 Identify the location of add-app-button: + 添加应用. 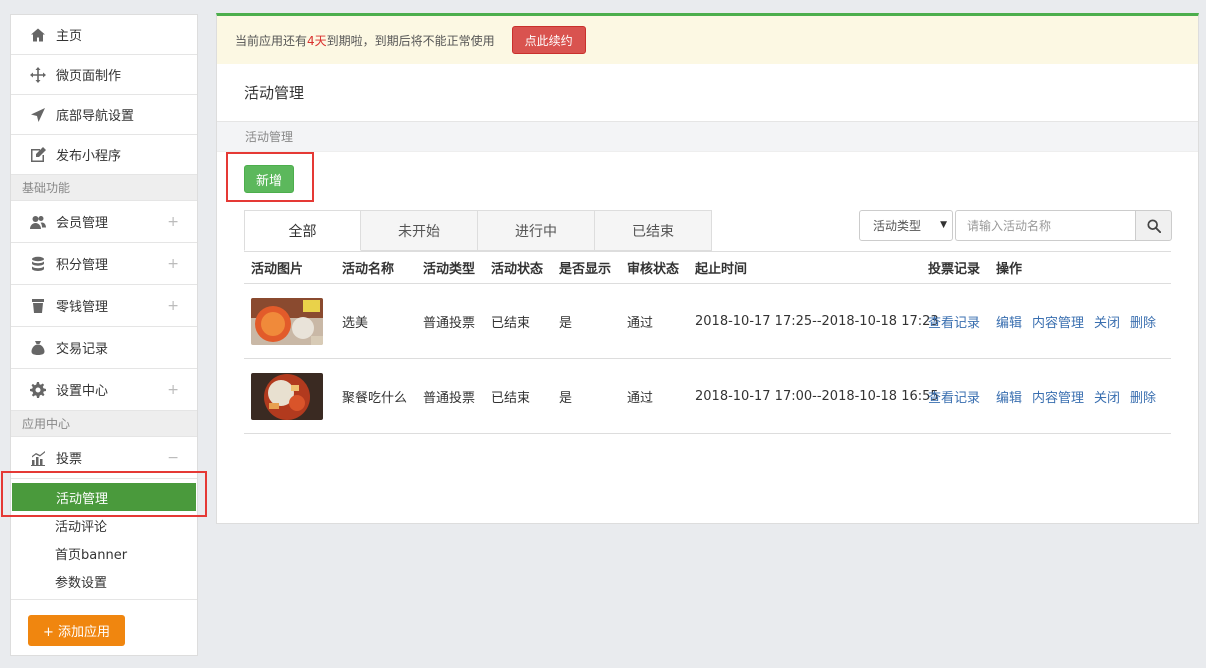
(76, 630).